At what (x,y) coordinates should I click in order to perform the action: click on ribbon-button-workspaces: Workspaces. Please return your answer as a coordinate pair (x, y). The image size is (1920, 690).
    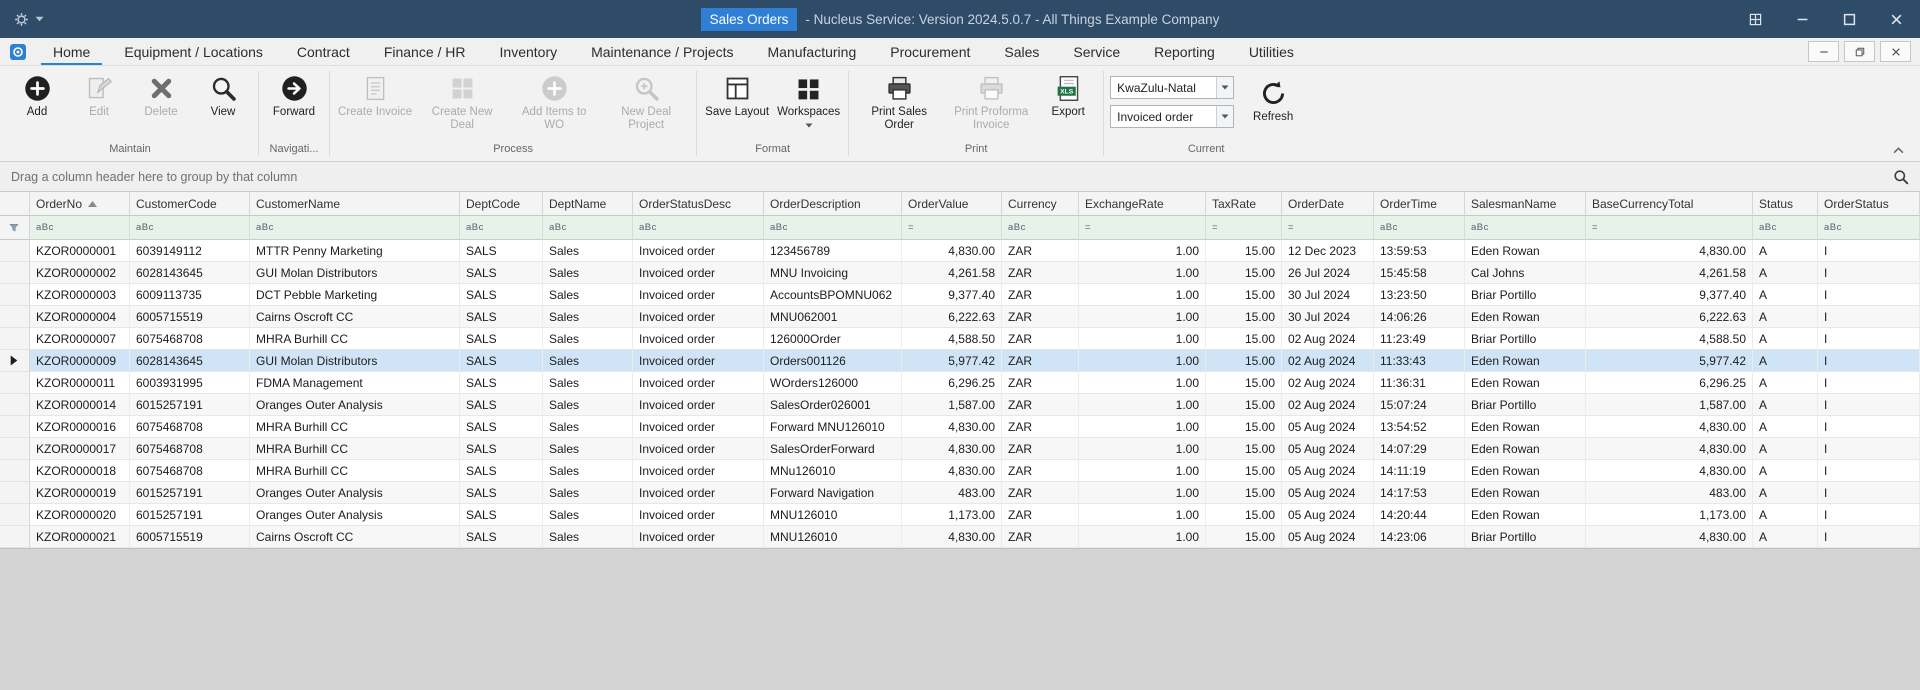
    Looking at the image, I should click on (808, 106).